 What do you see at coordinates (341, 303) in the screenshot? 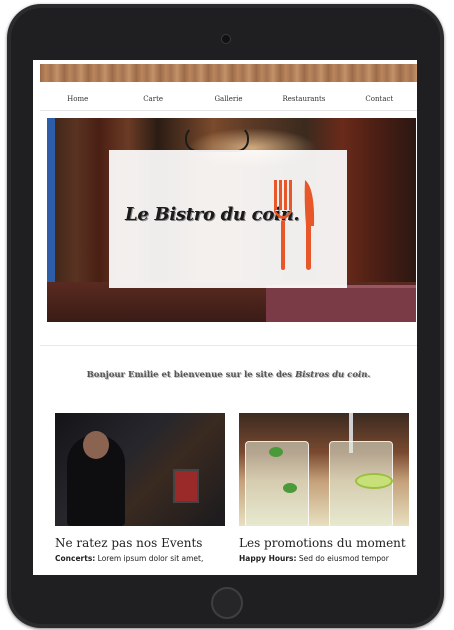
I see `hero-table` at bounding box center [341, 303].